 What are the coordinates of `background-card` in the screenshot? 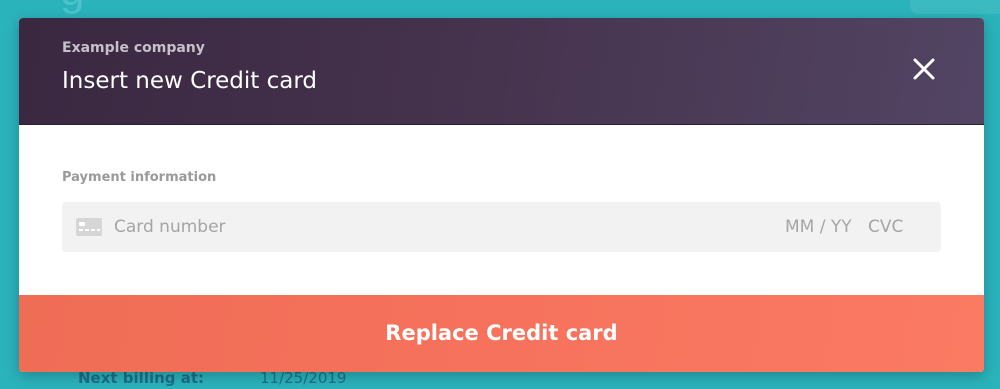 It's located at (955, 7).